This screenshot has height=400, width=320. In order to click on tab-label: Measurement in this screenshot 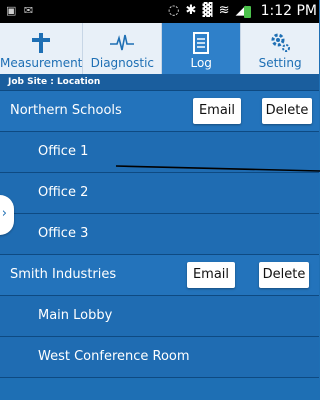, I will do `click(41, 63)`.